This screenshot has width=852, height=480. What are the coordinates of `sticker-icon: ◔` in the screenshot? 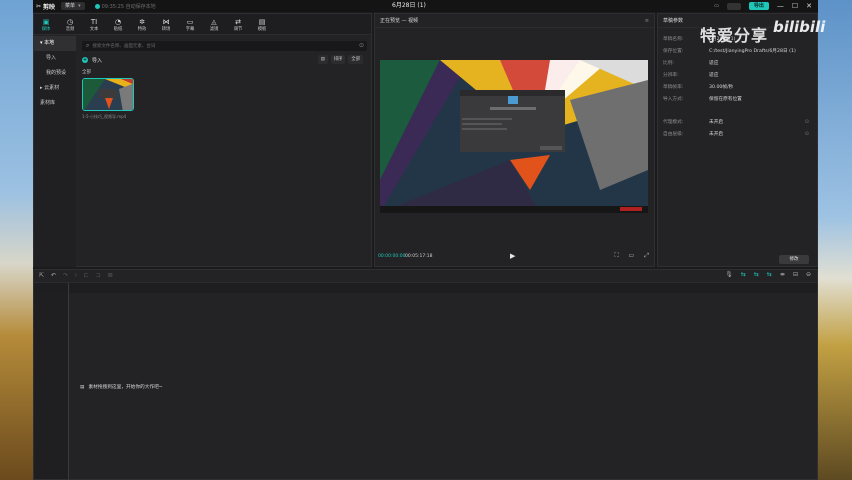 It's located at (118, 21).